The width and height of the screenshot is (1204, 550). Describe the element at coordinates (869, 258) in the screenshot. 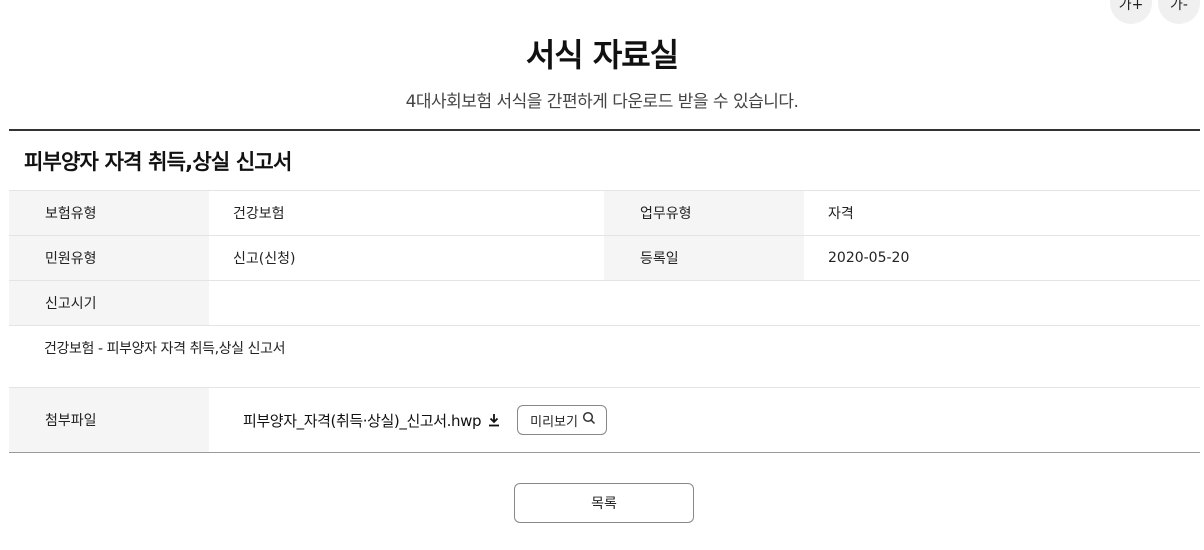

I see `reg-date-value: 2020-05-20` at that location.